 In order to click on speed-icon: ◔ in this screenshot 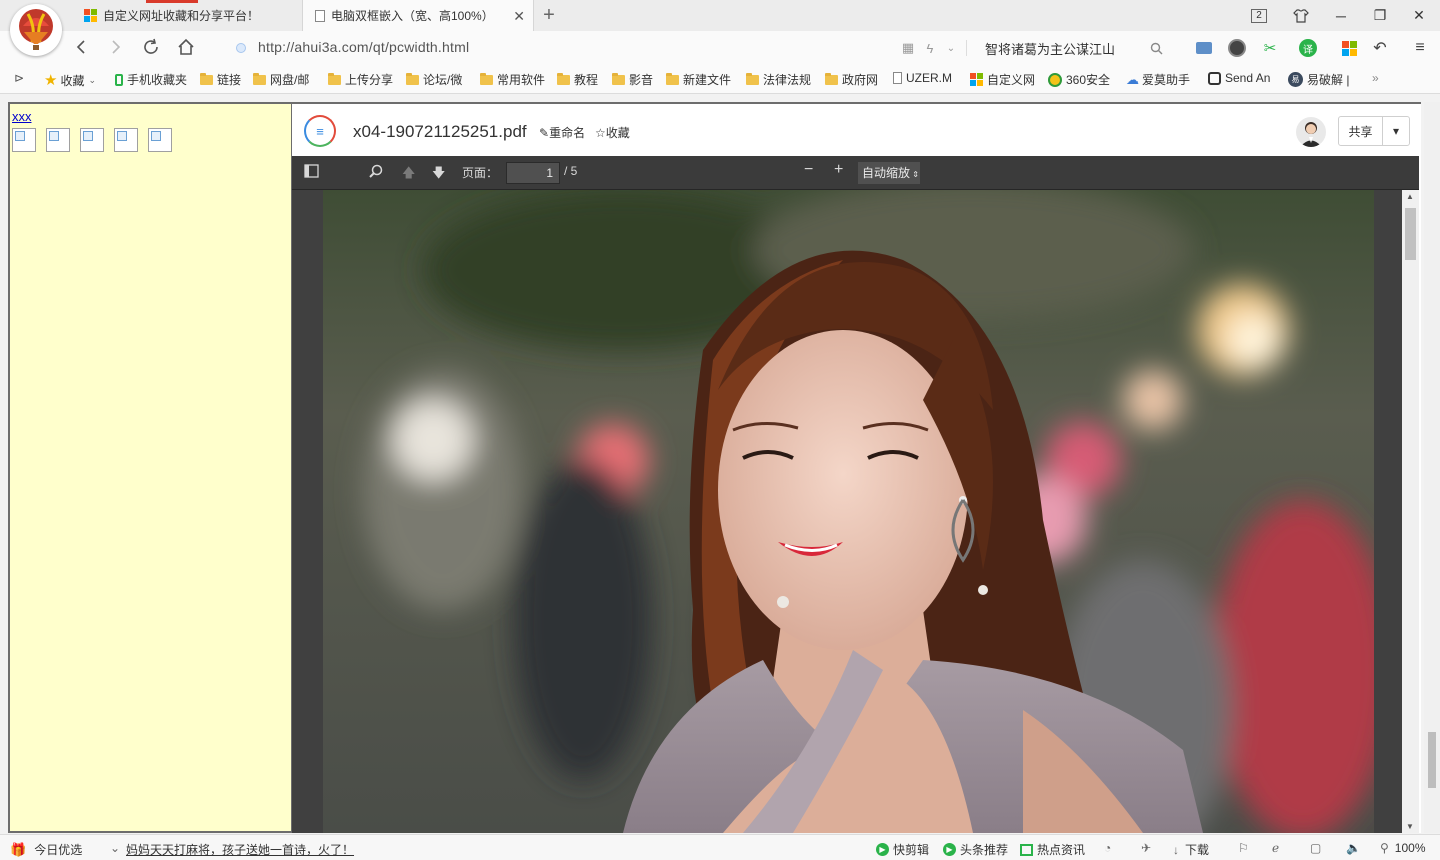, I will do `click(1107, 848)`.